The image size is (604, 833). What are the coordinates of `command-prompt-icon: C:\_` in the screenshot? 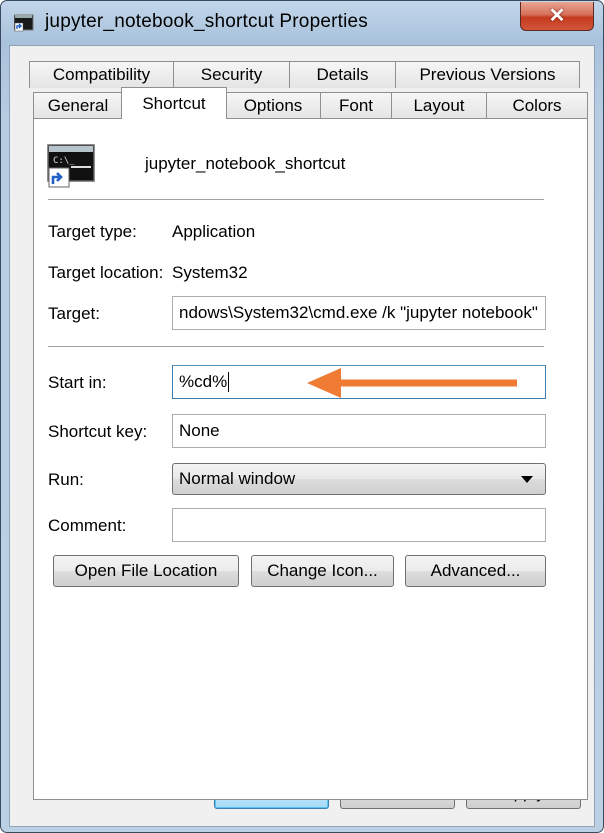 It's located at (71, 166).